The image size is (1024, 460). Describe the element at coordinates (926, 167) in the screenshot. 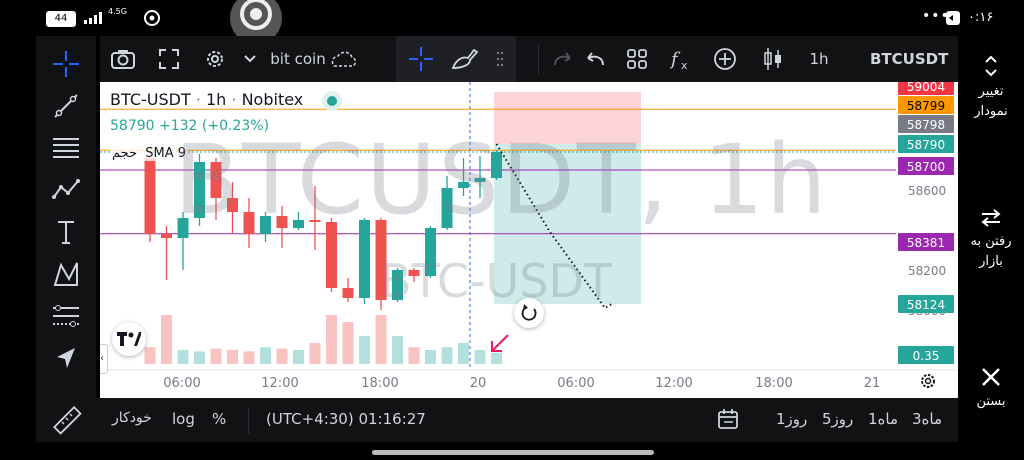

I see `price-tag-label: 58700` at that location.